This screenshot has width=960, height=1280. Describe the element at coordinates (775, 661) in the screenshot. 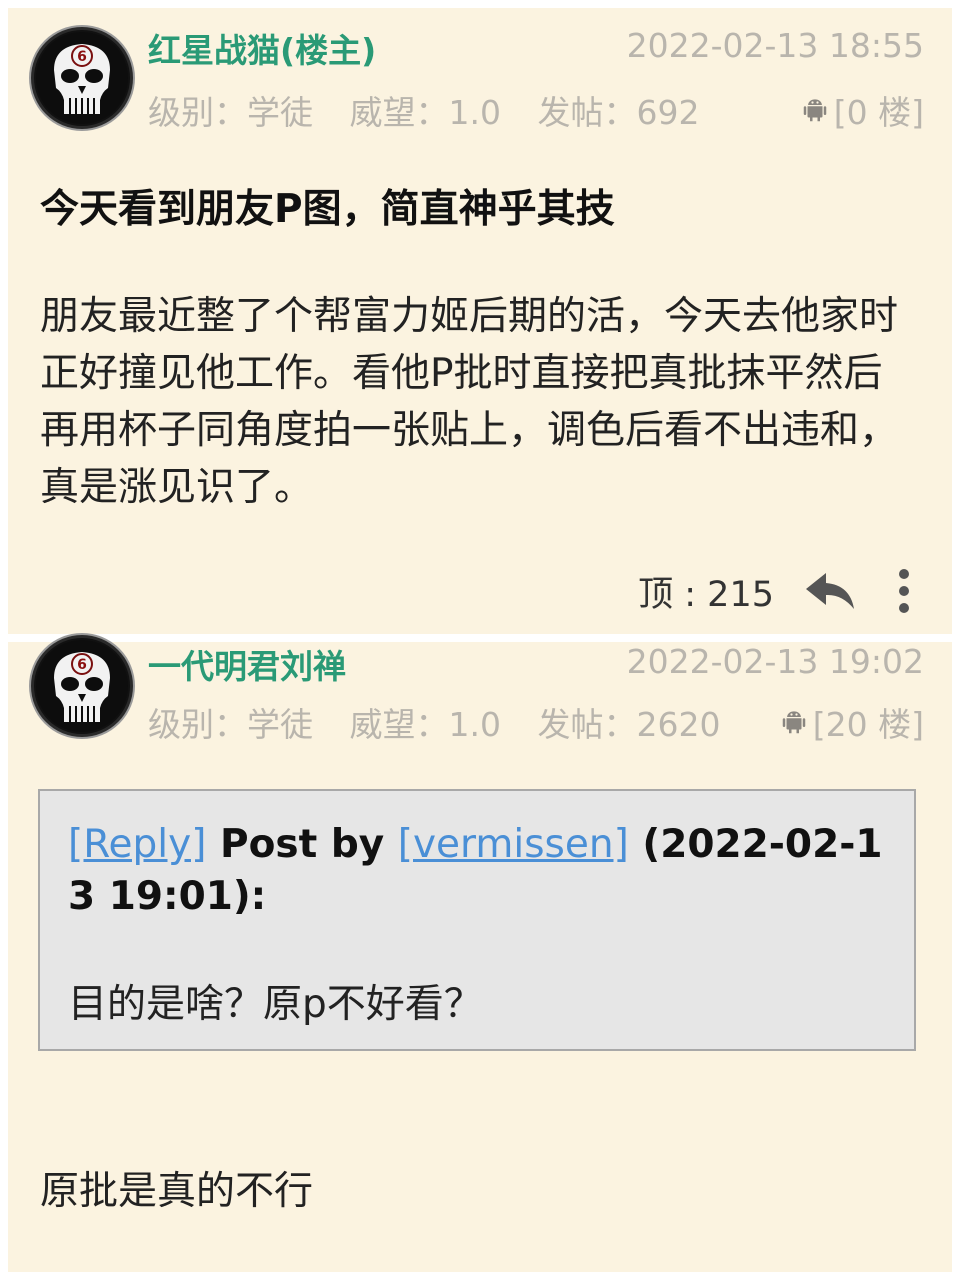

I see `post-timestamp: 2022-02-13 19:02` at that location.